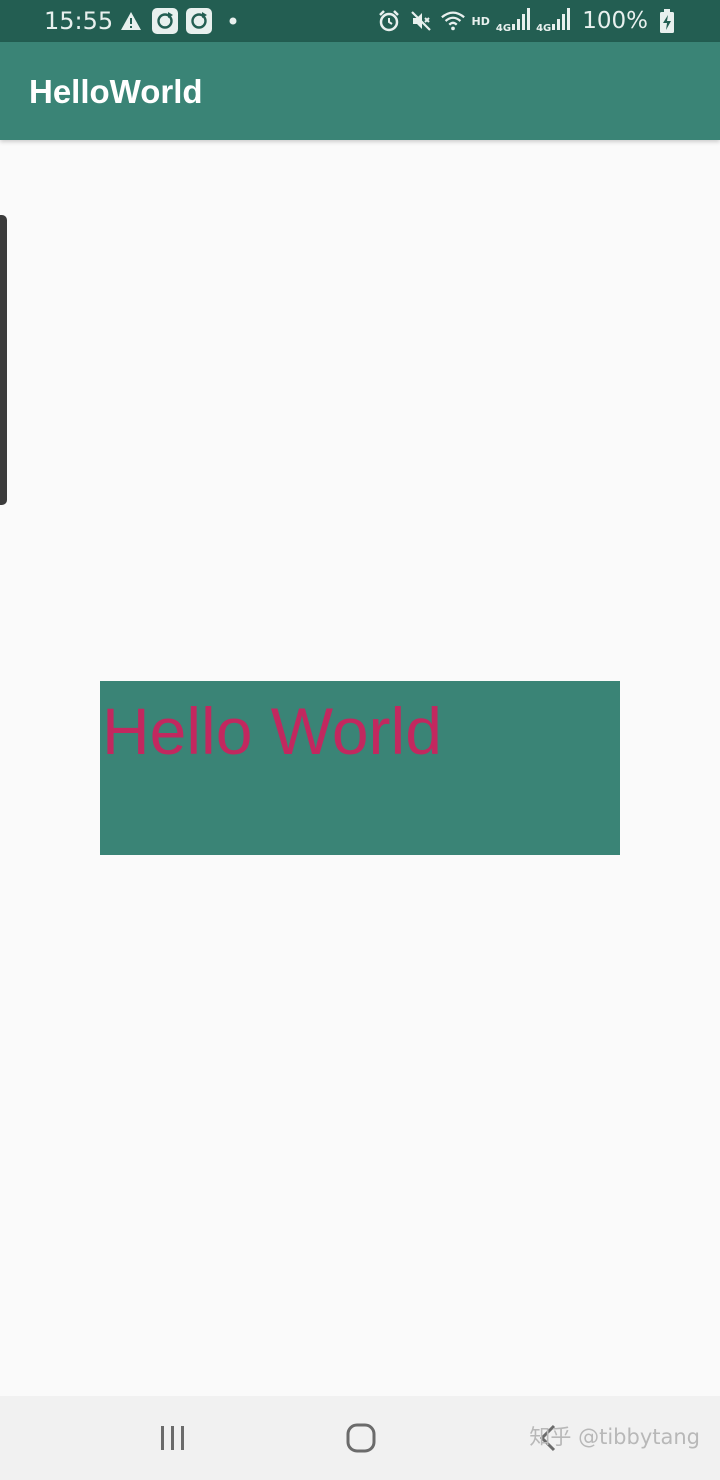 The height and width of the screenshot is (1480, 720). I want to click on mute-icon, so click(421, 21).